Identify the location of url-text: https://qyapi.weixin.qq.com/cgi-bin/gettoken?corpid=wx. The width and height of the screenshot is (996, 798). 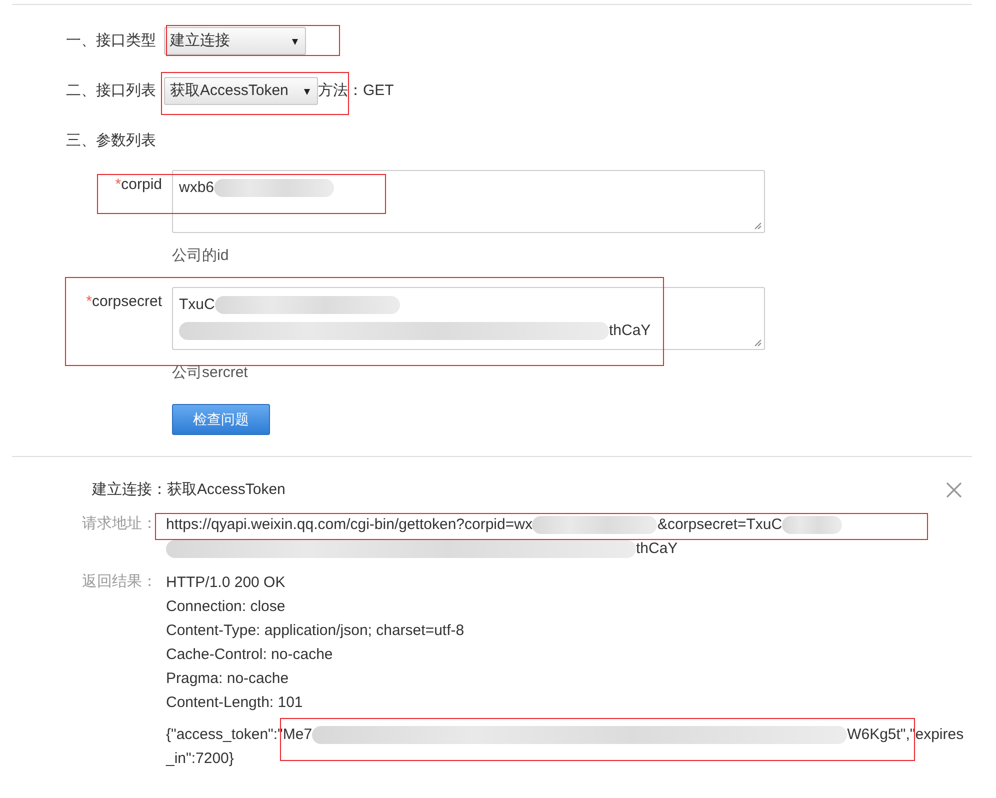
(349, 524).